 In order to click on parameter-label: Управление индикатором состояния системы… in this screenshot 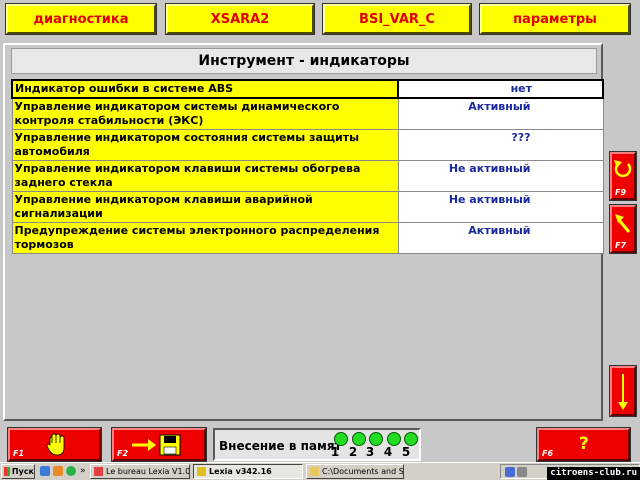, I will do `click(205, 145)`.